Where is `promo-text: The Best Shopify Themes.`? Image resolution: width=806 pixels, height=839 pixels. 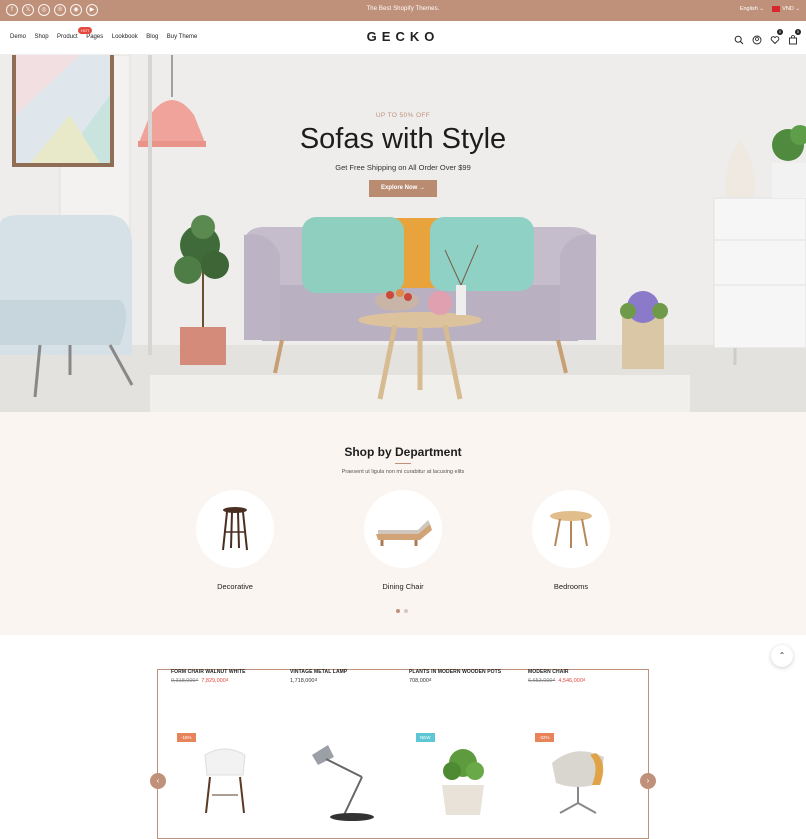 promo-text: The Best Shopify Themes. is located at coordinates (403, 9).